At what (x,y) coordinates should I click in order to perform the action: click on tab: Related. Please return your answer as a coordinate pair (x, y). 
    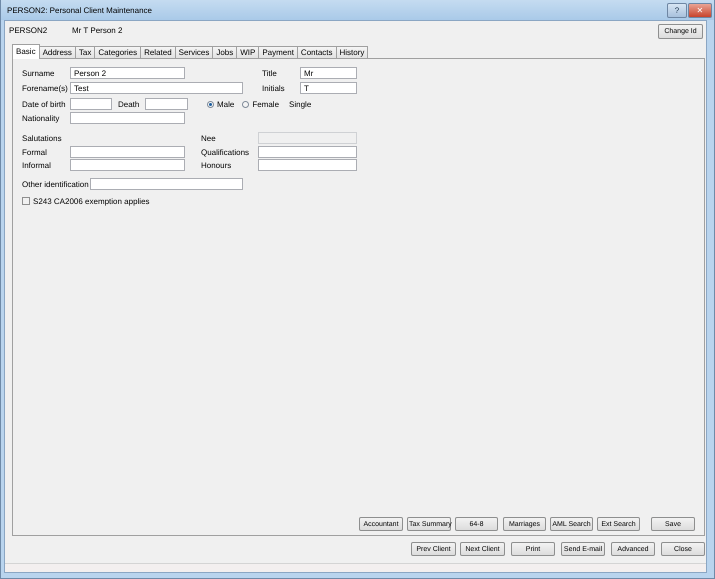
    Looking at the image, I should click on (158, 52).